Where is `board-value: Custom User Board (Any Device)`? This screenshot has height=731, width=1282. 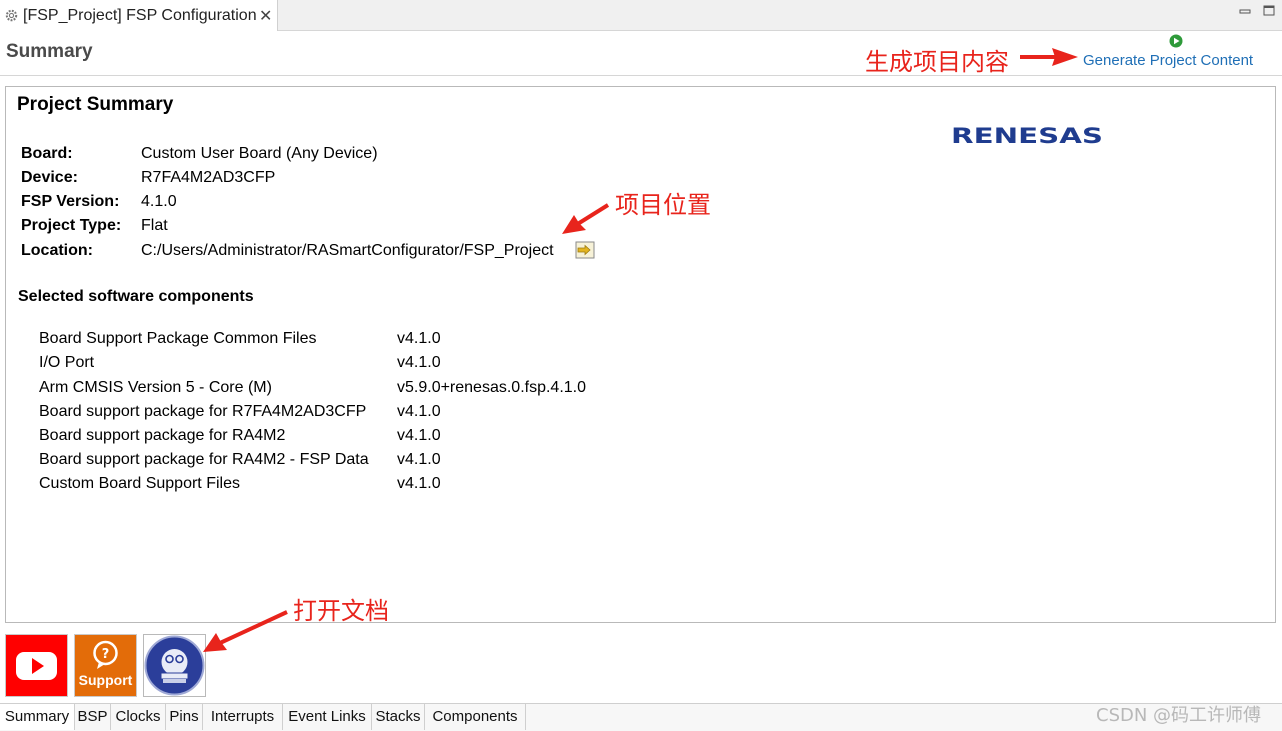
board-value: Custom User Board (Any Device) is located at coordinates (259, 153).